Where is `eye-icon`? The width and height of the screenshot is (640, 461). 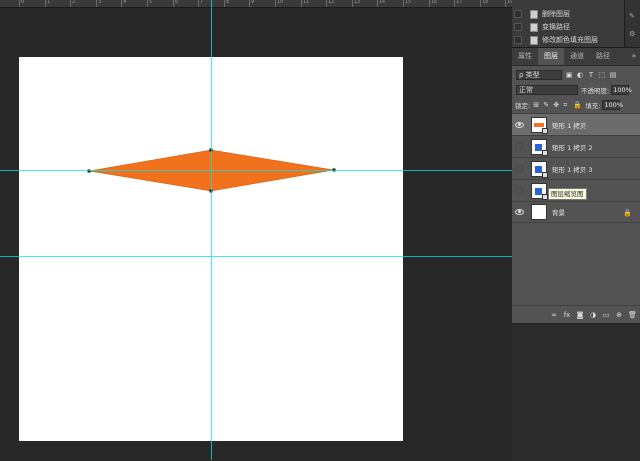 eye-icon is located at coordinates (519, 212).